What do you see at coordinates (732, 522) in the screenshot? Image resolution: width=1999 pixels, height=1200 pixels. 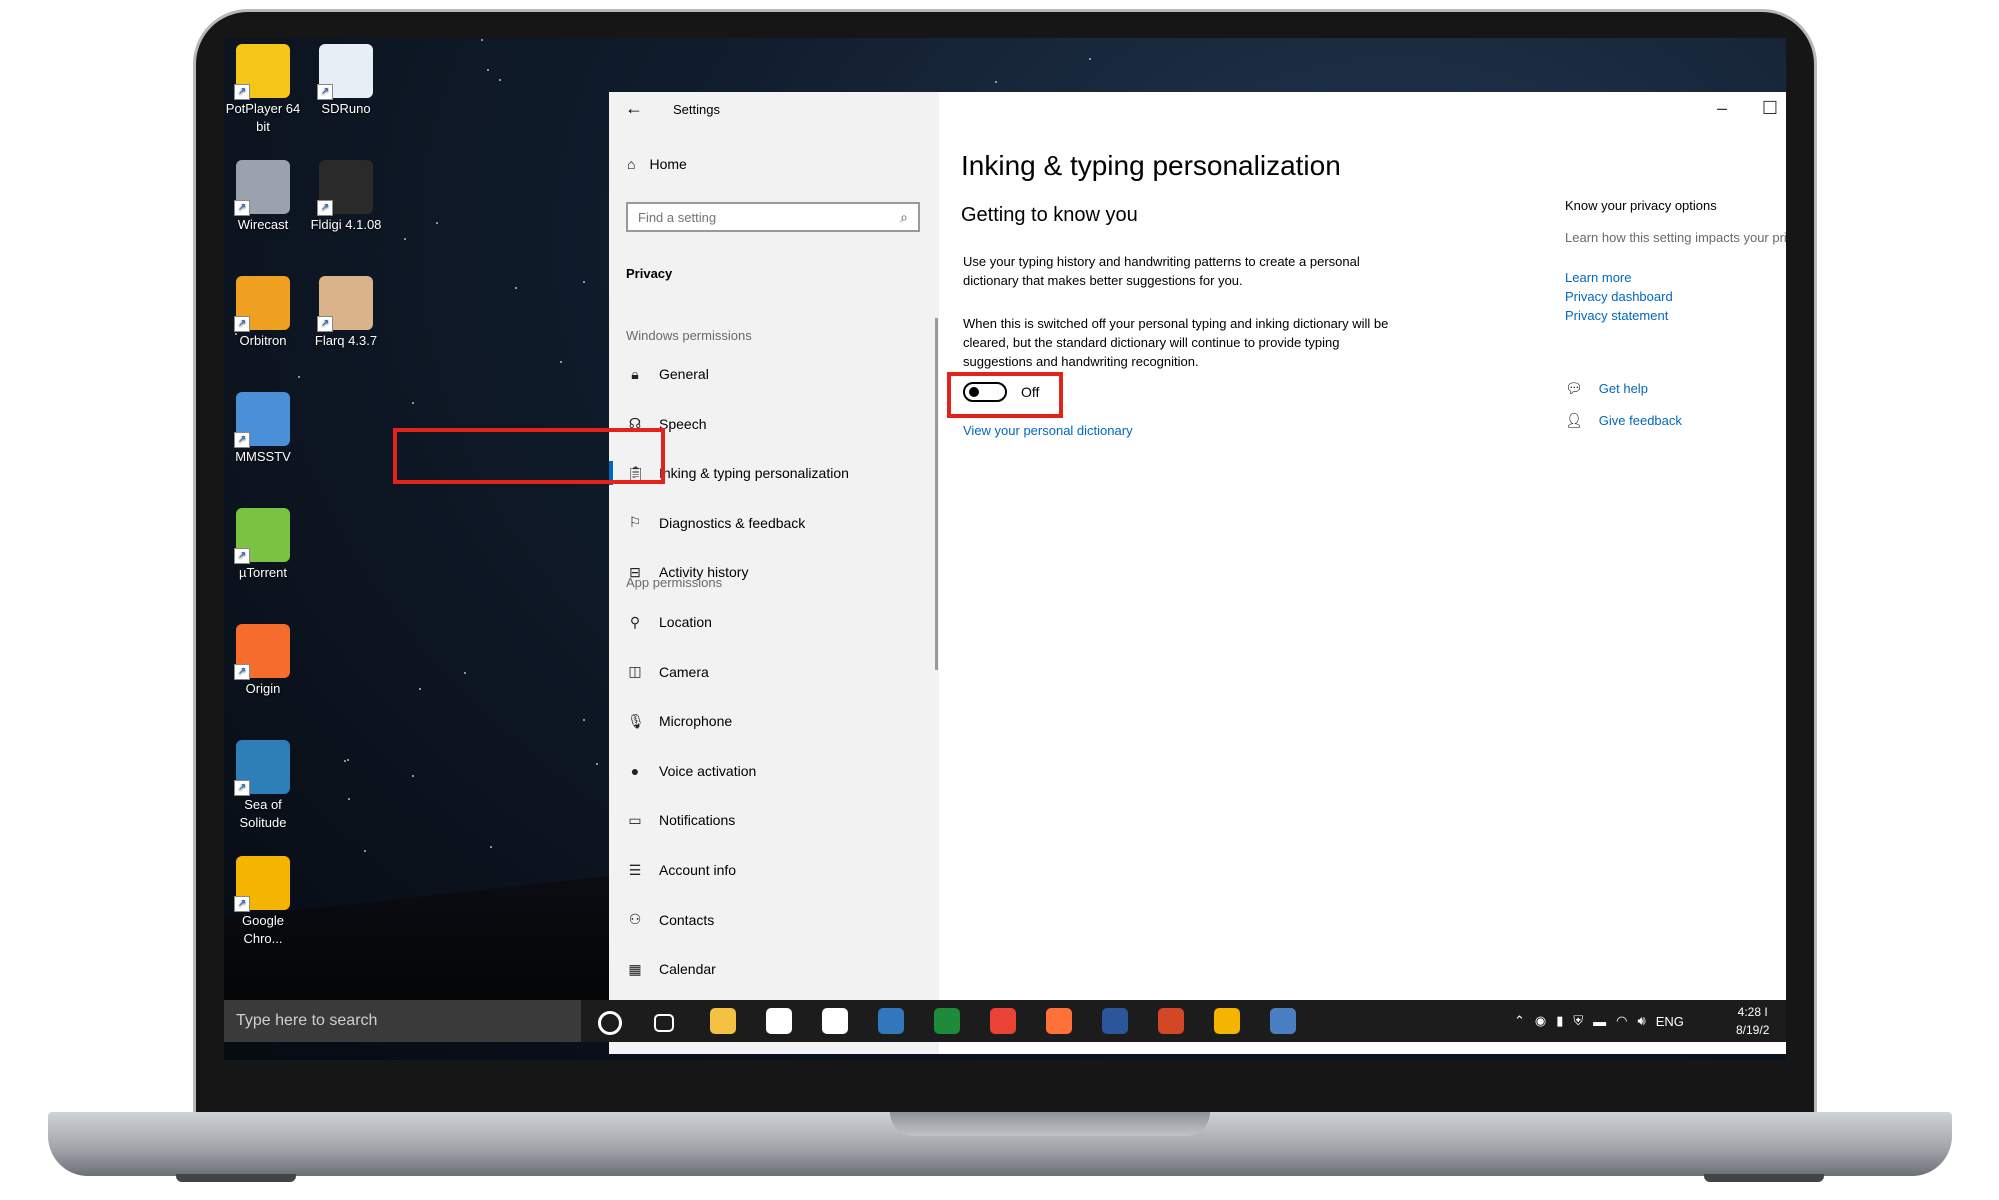 I see `sidebar-item-label: Diagnostics & feedback` at bounding box center [732, 522].